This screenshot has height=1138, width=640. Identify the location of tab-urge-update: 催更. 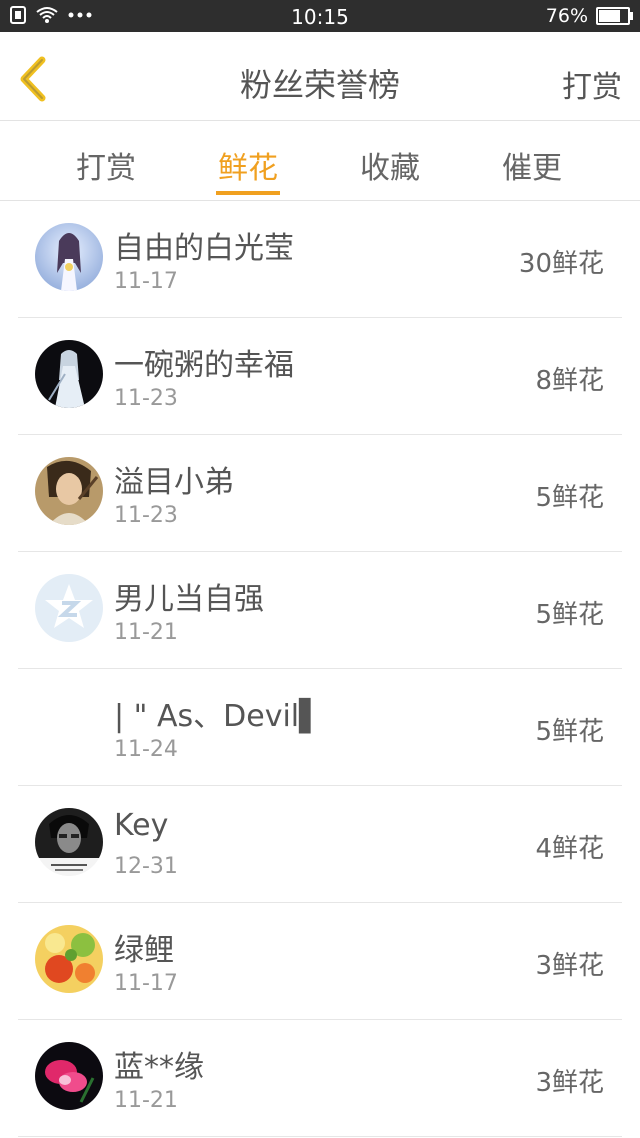
(532, 165).